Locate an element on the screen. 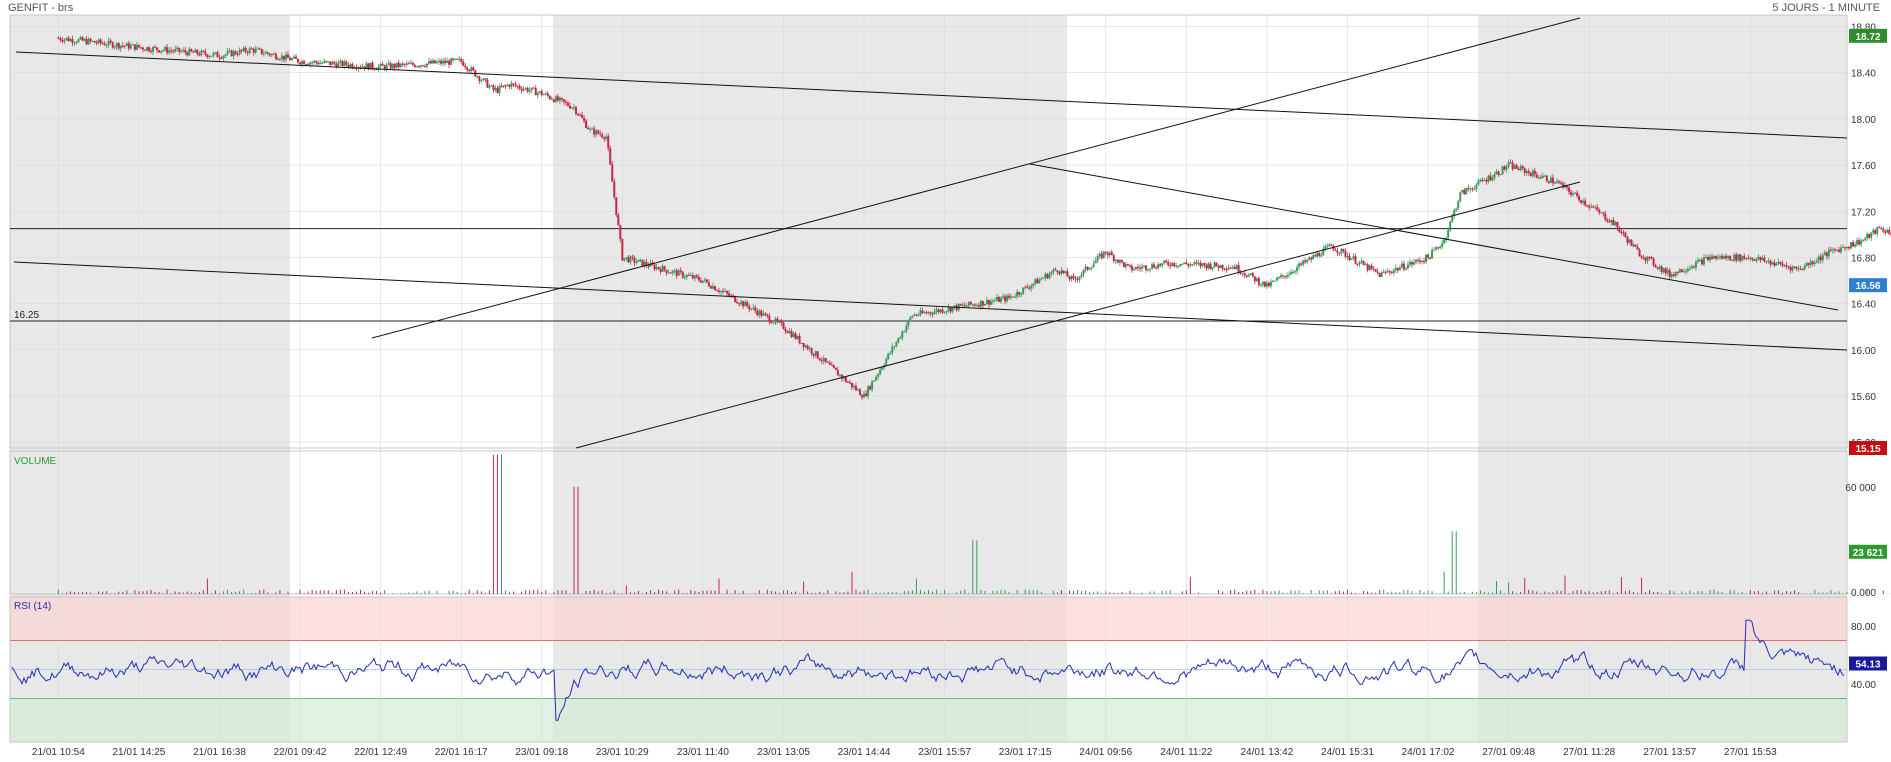 The height and width of the screenshot is (762, 1891). rsi-tick: 80.00 is located at coordinates (1863, 627).